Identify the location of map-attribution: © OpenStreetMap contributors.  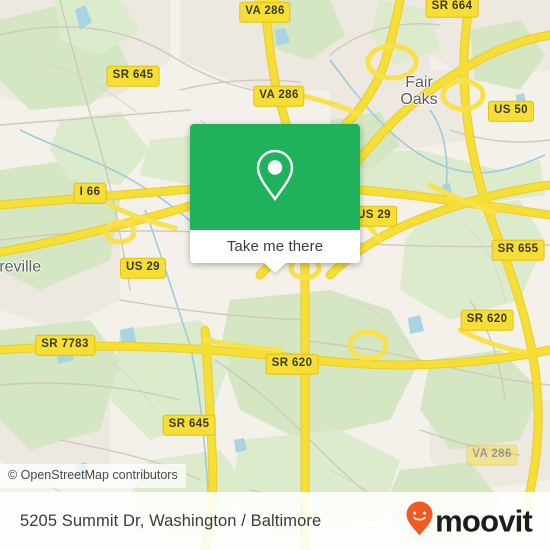
(93, 476).